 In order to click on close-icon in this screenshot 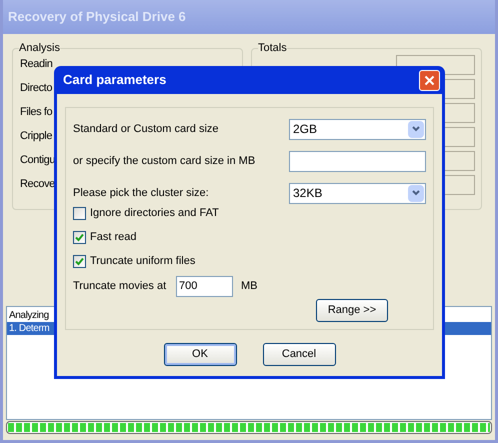, I will do `click(429, 80)`.